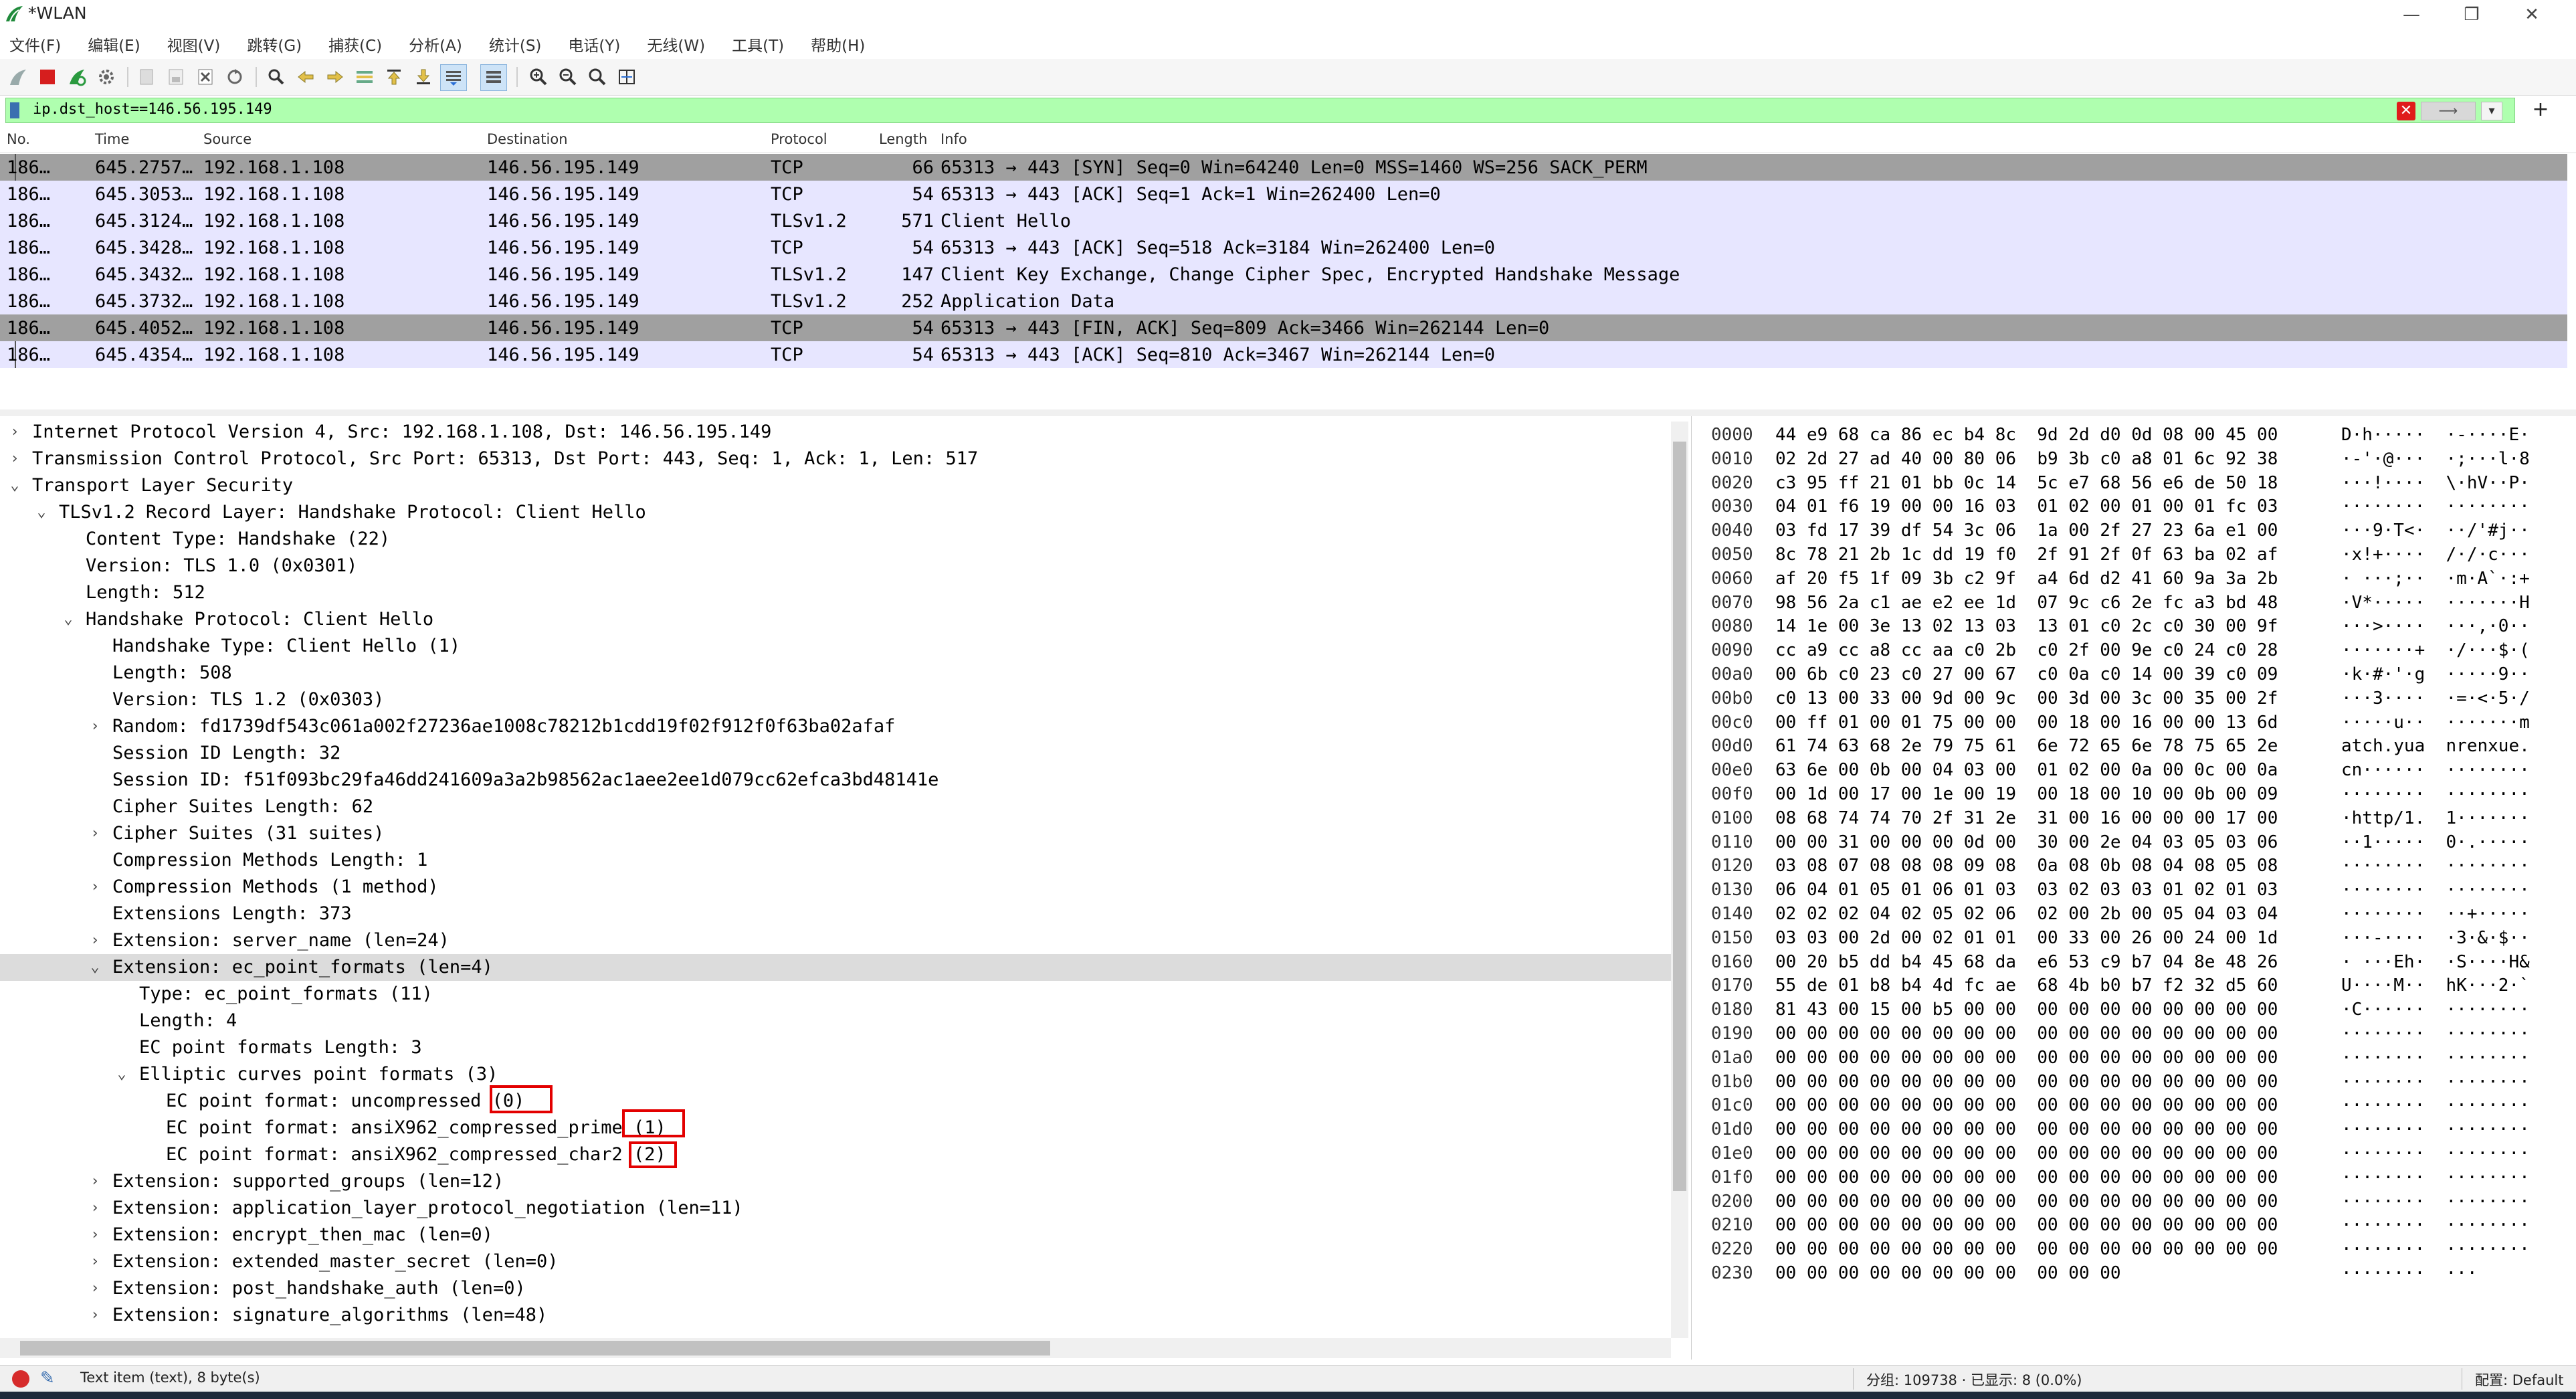 This screenshot has width=2576, height=1399. What do you see at coordinates (2435, 746) in the screenshot?
I see `hex-ascii: atch.yua nrenxue.` at bounding box center [2435, 746].